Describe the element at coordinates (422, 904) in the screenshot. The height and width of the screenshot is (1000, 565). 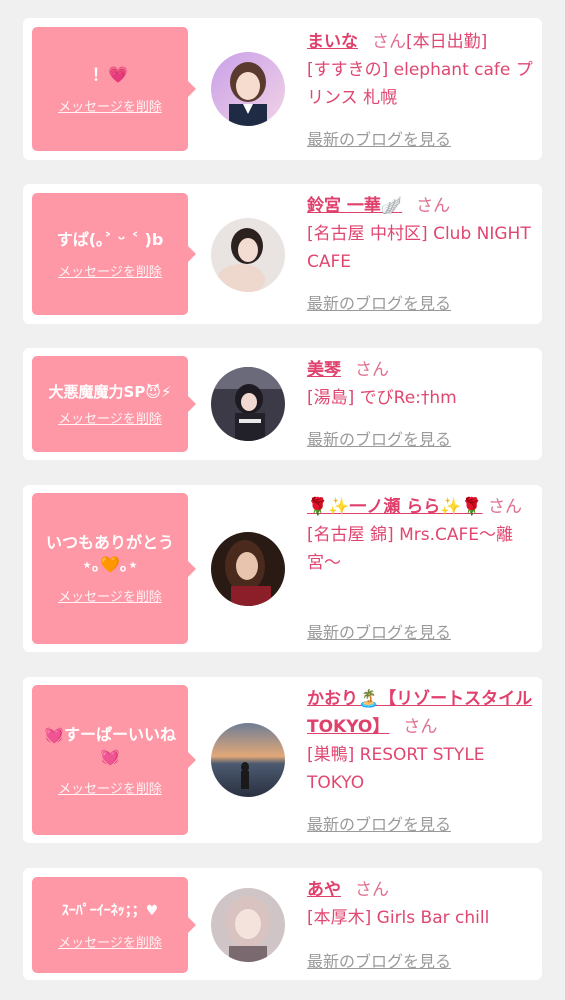
I see `member-info: あや さん [本厚木] Girls Bar chill` at that location.